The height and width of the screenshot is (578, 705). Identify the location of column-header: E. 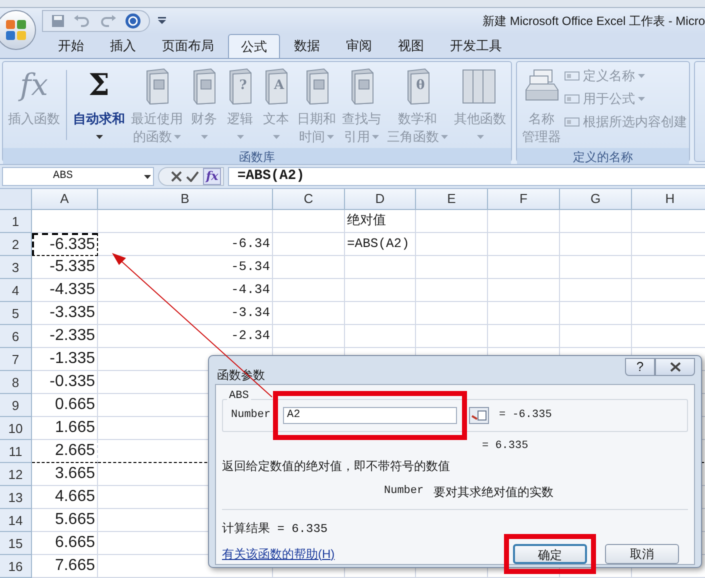
(452, 199).